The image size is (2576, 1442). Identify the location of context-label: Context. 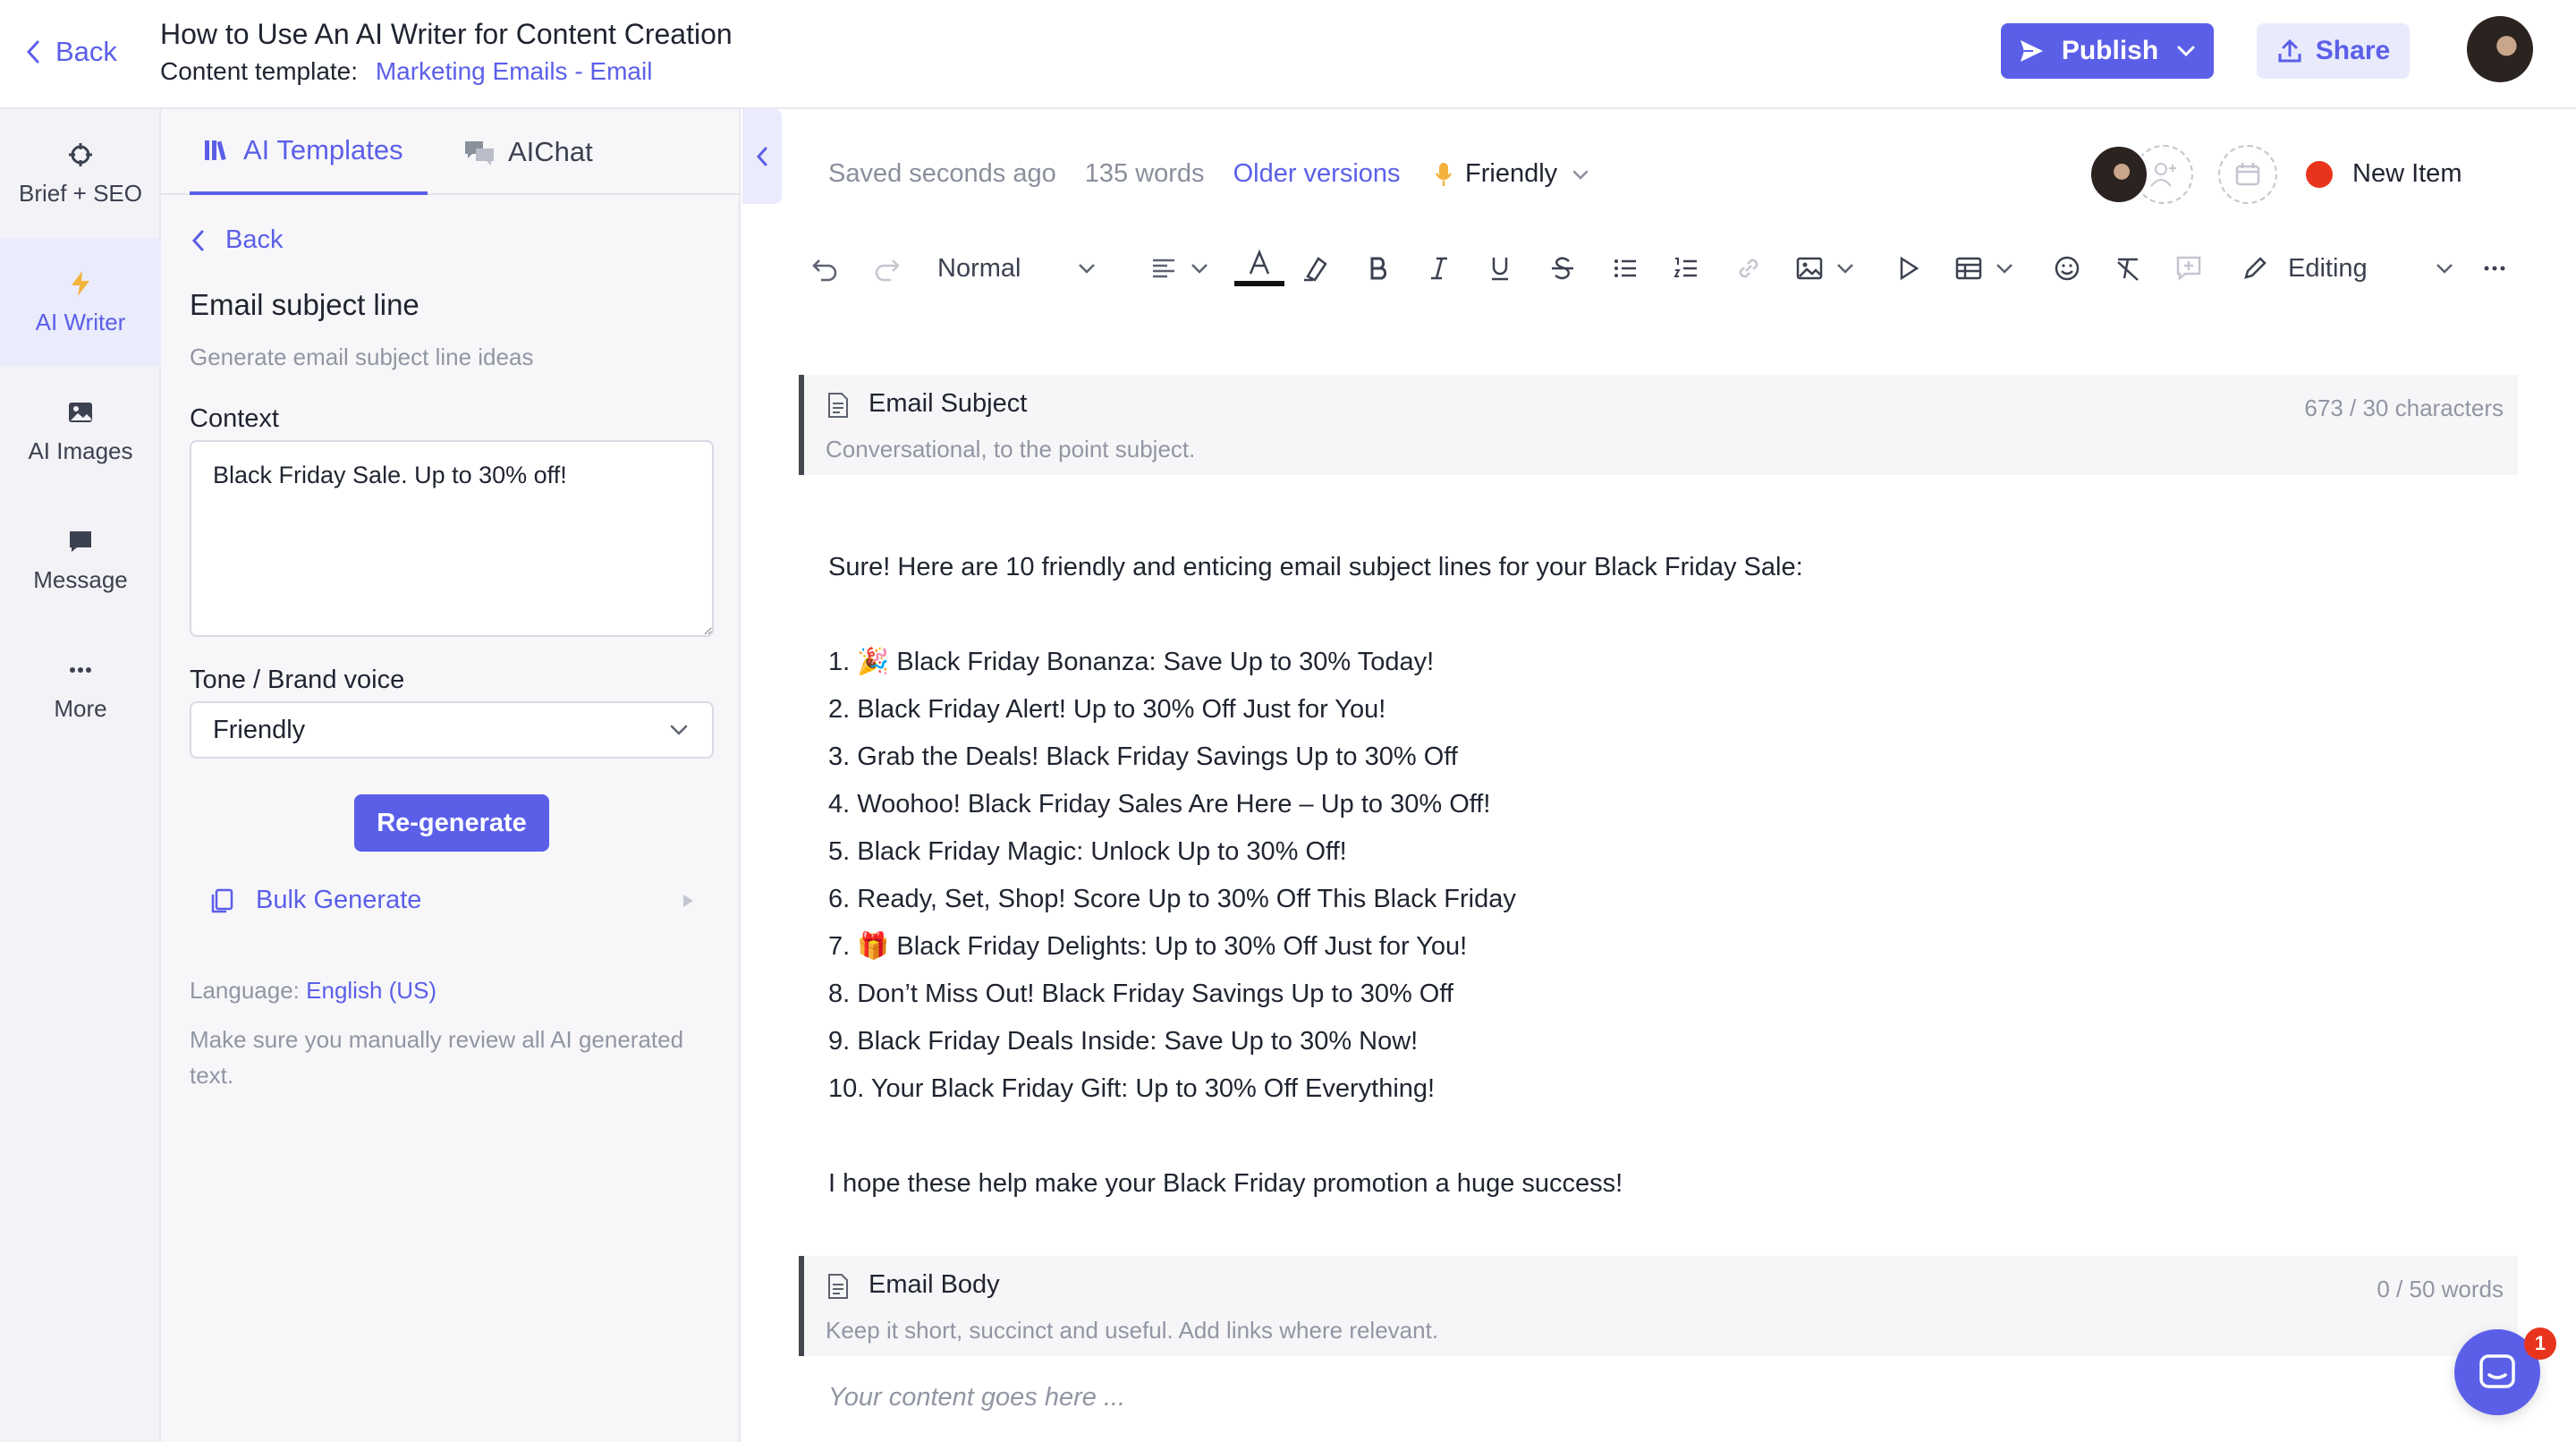
(234, 418).